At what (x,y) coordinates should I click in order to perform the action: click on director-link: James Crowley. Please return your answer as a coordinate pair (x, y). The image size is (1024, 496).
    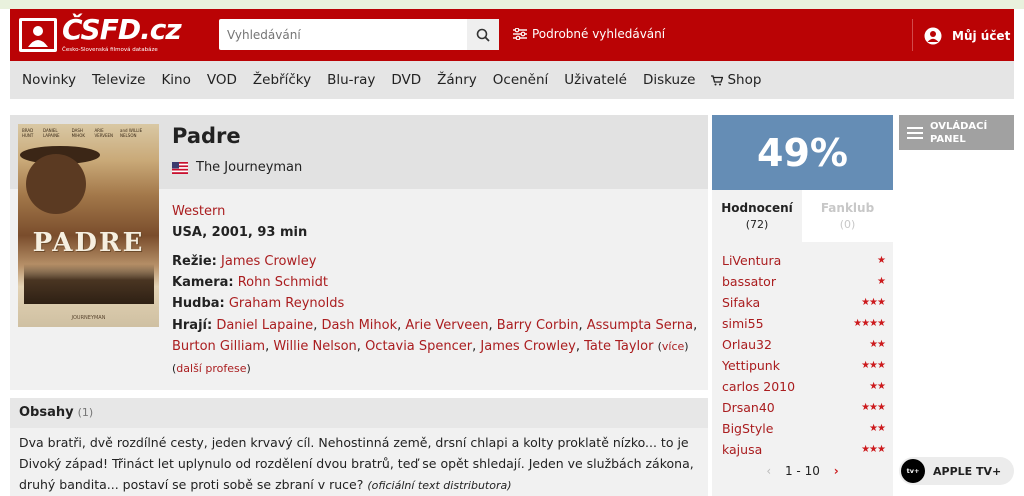
    Looking at the image, I should click on (268, 261).